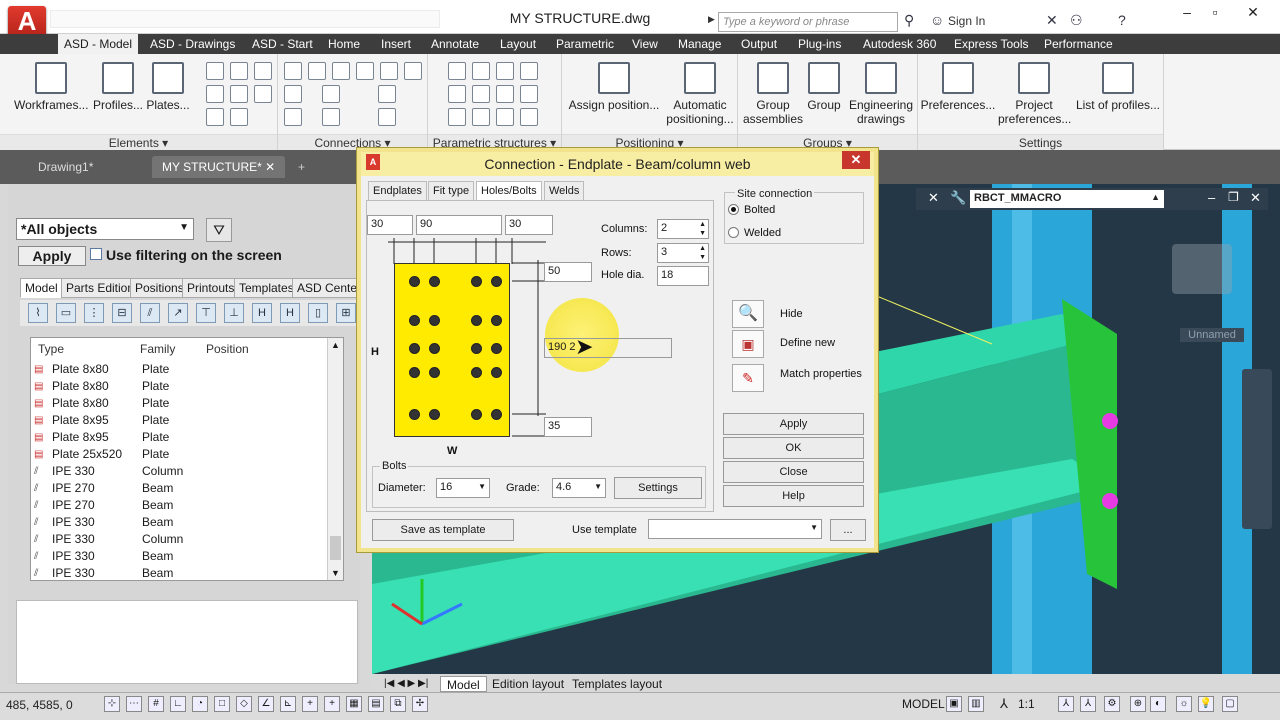  What do you see at coordinates (1066, 704) in the screenshot?
I see `annotation-visibility-icon: ⅄` at bounding box center [1066, 704].